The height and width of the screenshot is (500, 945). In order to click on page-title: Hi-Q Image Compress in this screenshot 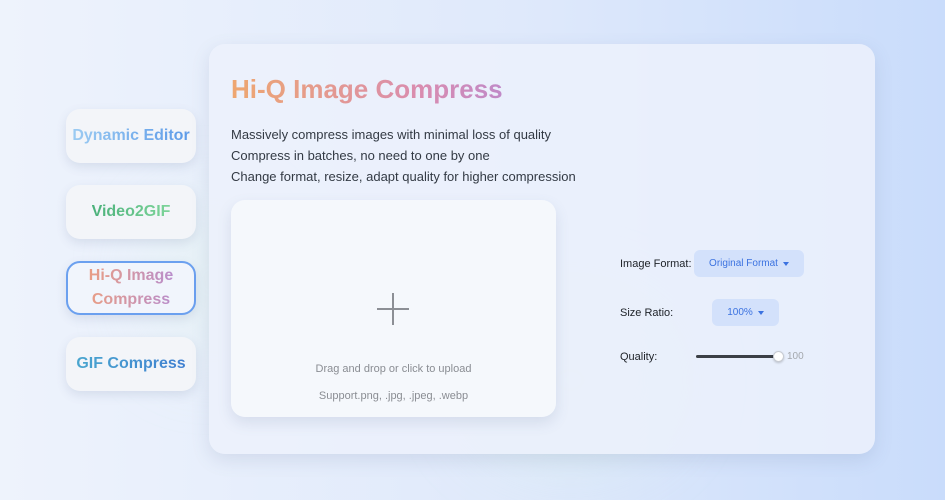, I will do `click(367, 89)`.